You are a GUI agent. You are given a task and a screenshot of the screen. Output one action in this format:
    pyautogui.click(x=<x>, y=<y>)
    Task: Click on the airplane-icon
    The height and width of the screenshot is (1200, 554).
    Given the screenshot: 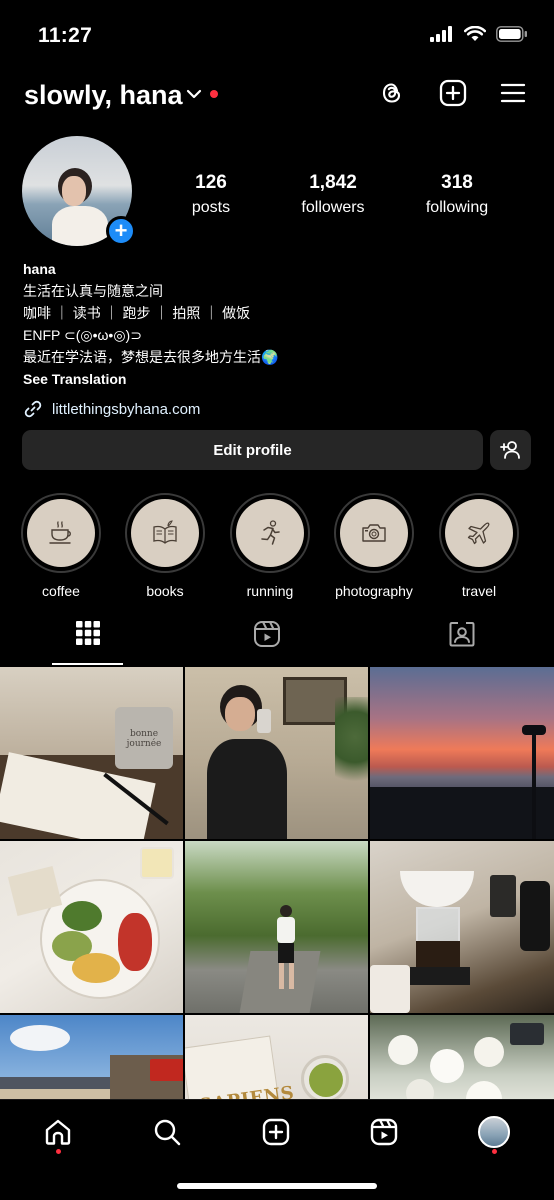 What is the action you would take?
    pyautogui.click(x=478, y=533)
    